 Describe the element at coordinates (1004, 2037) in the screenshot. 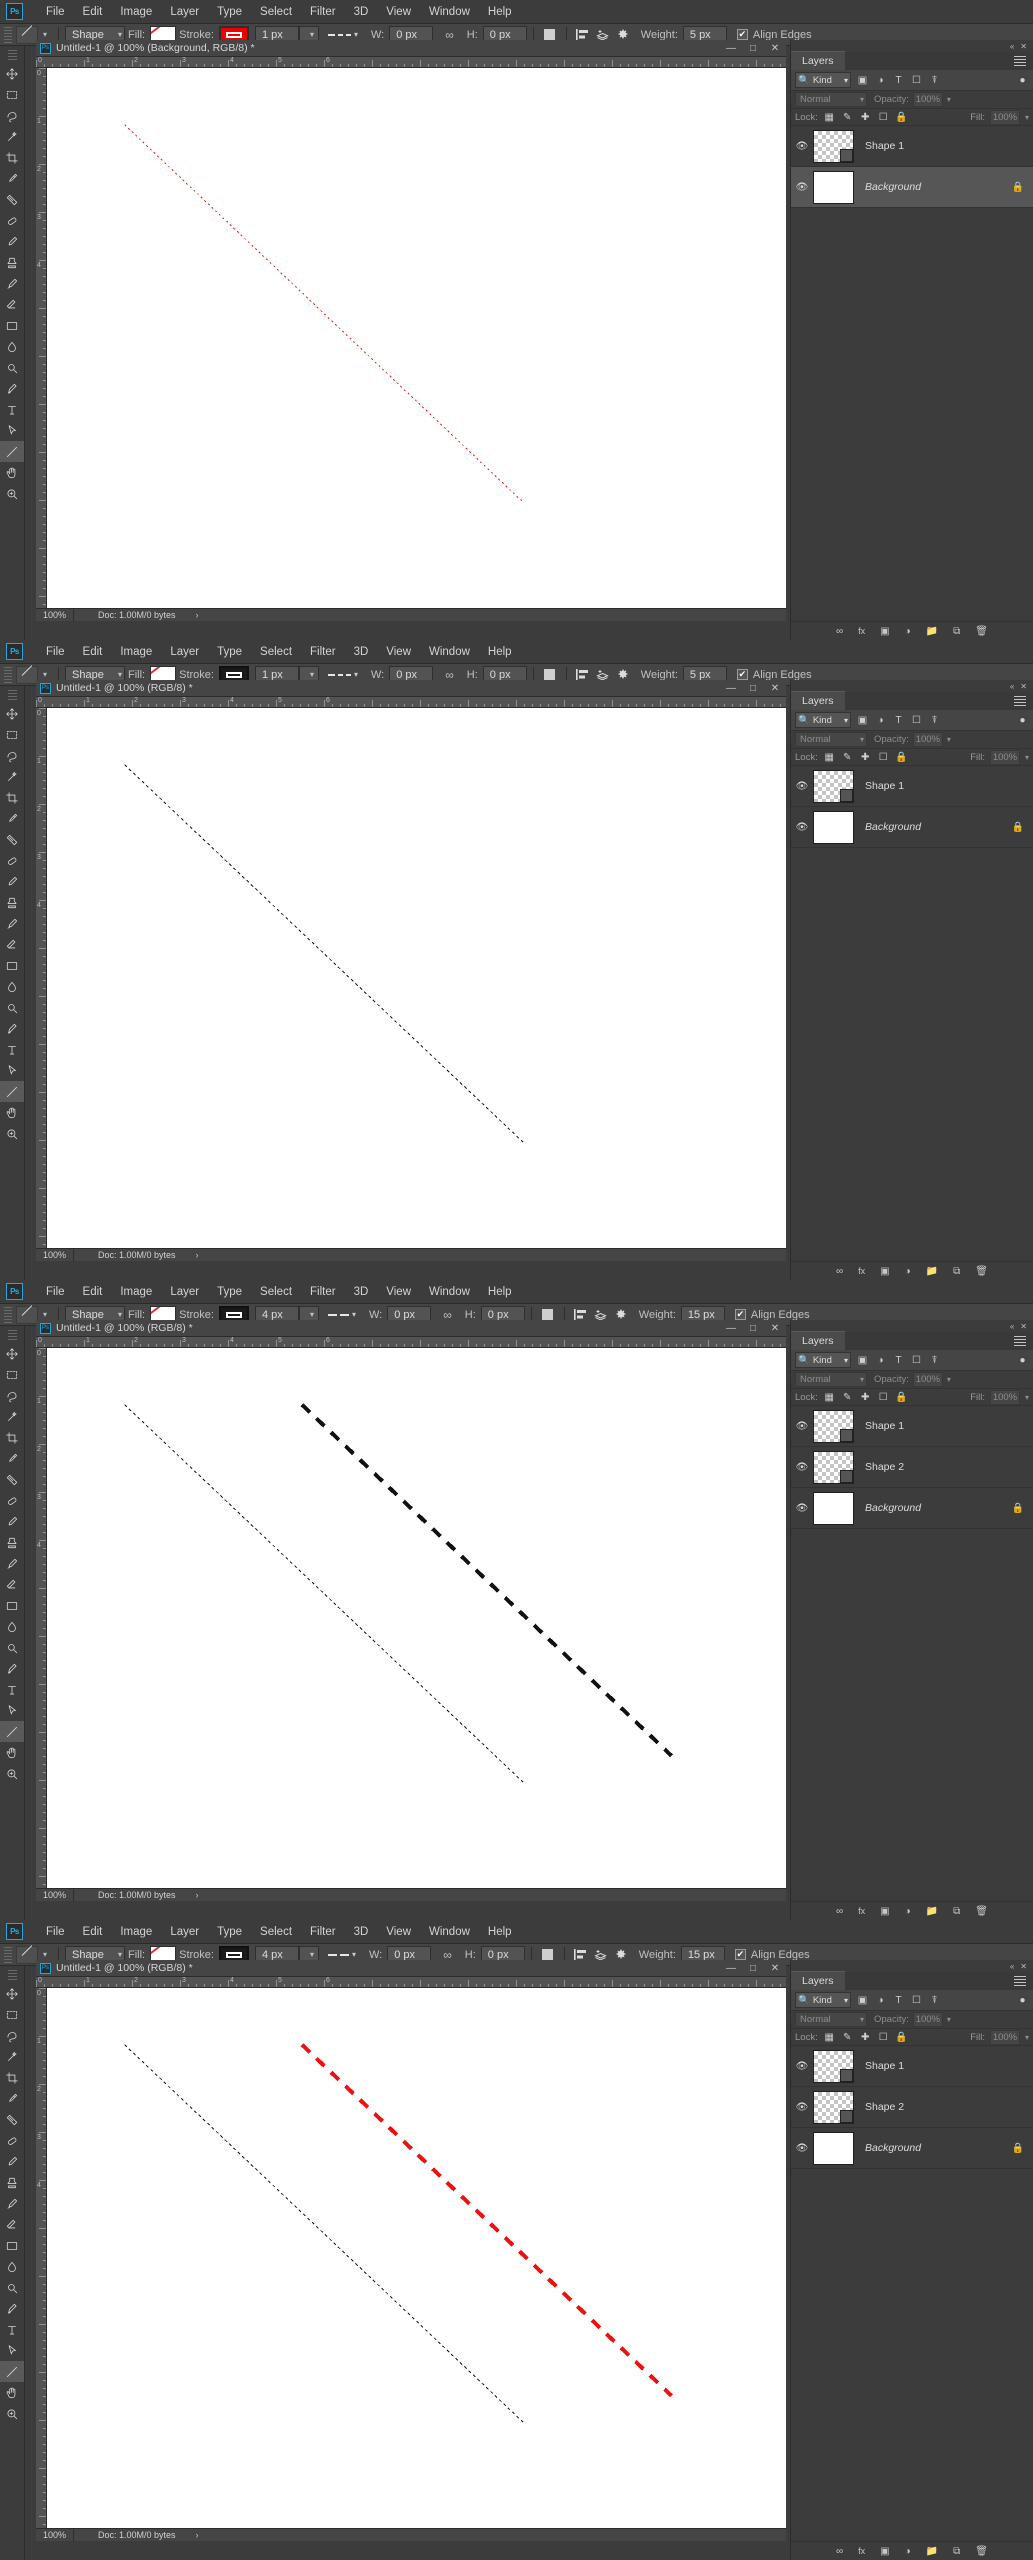

I see `fill-input: 100%` at that location.